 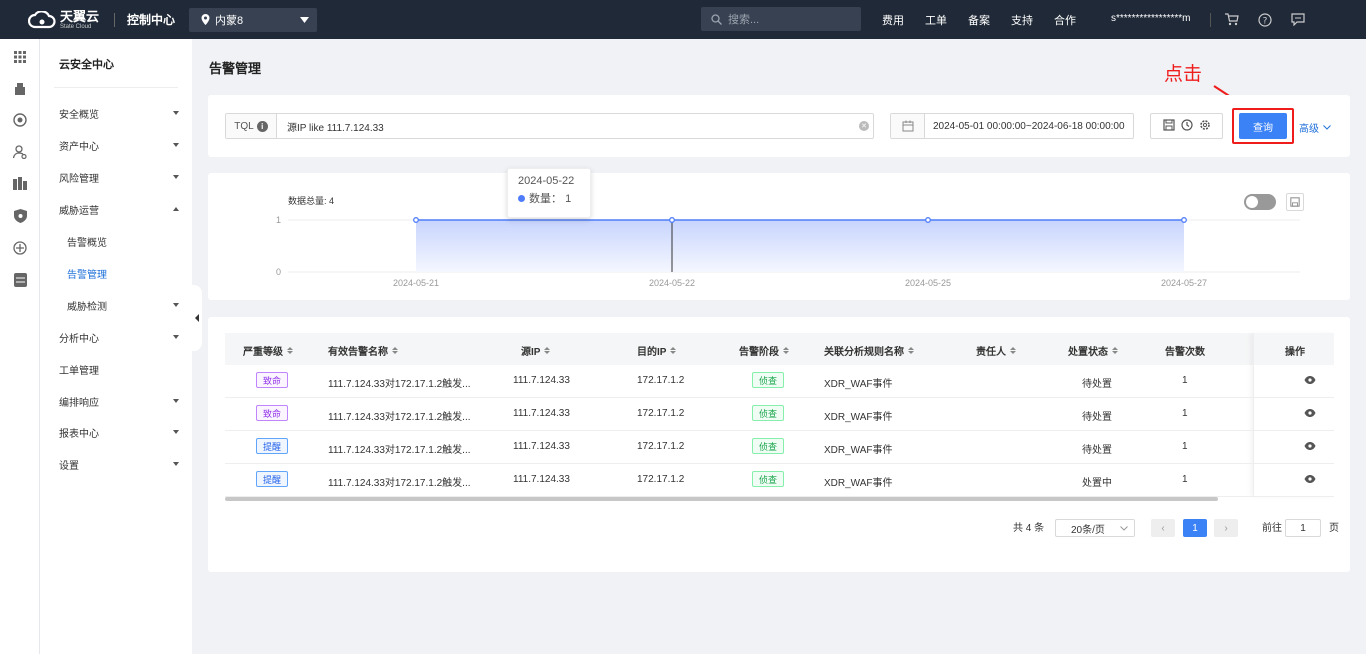 I want to click on y-tick-label: 0, so click(x=278, y=272).